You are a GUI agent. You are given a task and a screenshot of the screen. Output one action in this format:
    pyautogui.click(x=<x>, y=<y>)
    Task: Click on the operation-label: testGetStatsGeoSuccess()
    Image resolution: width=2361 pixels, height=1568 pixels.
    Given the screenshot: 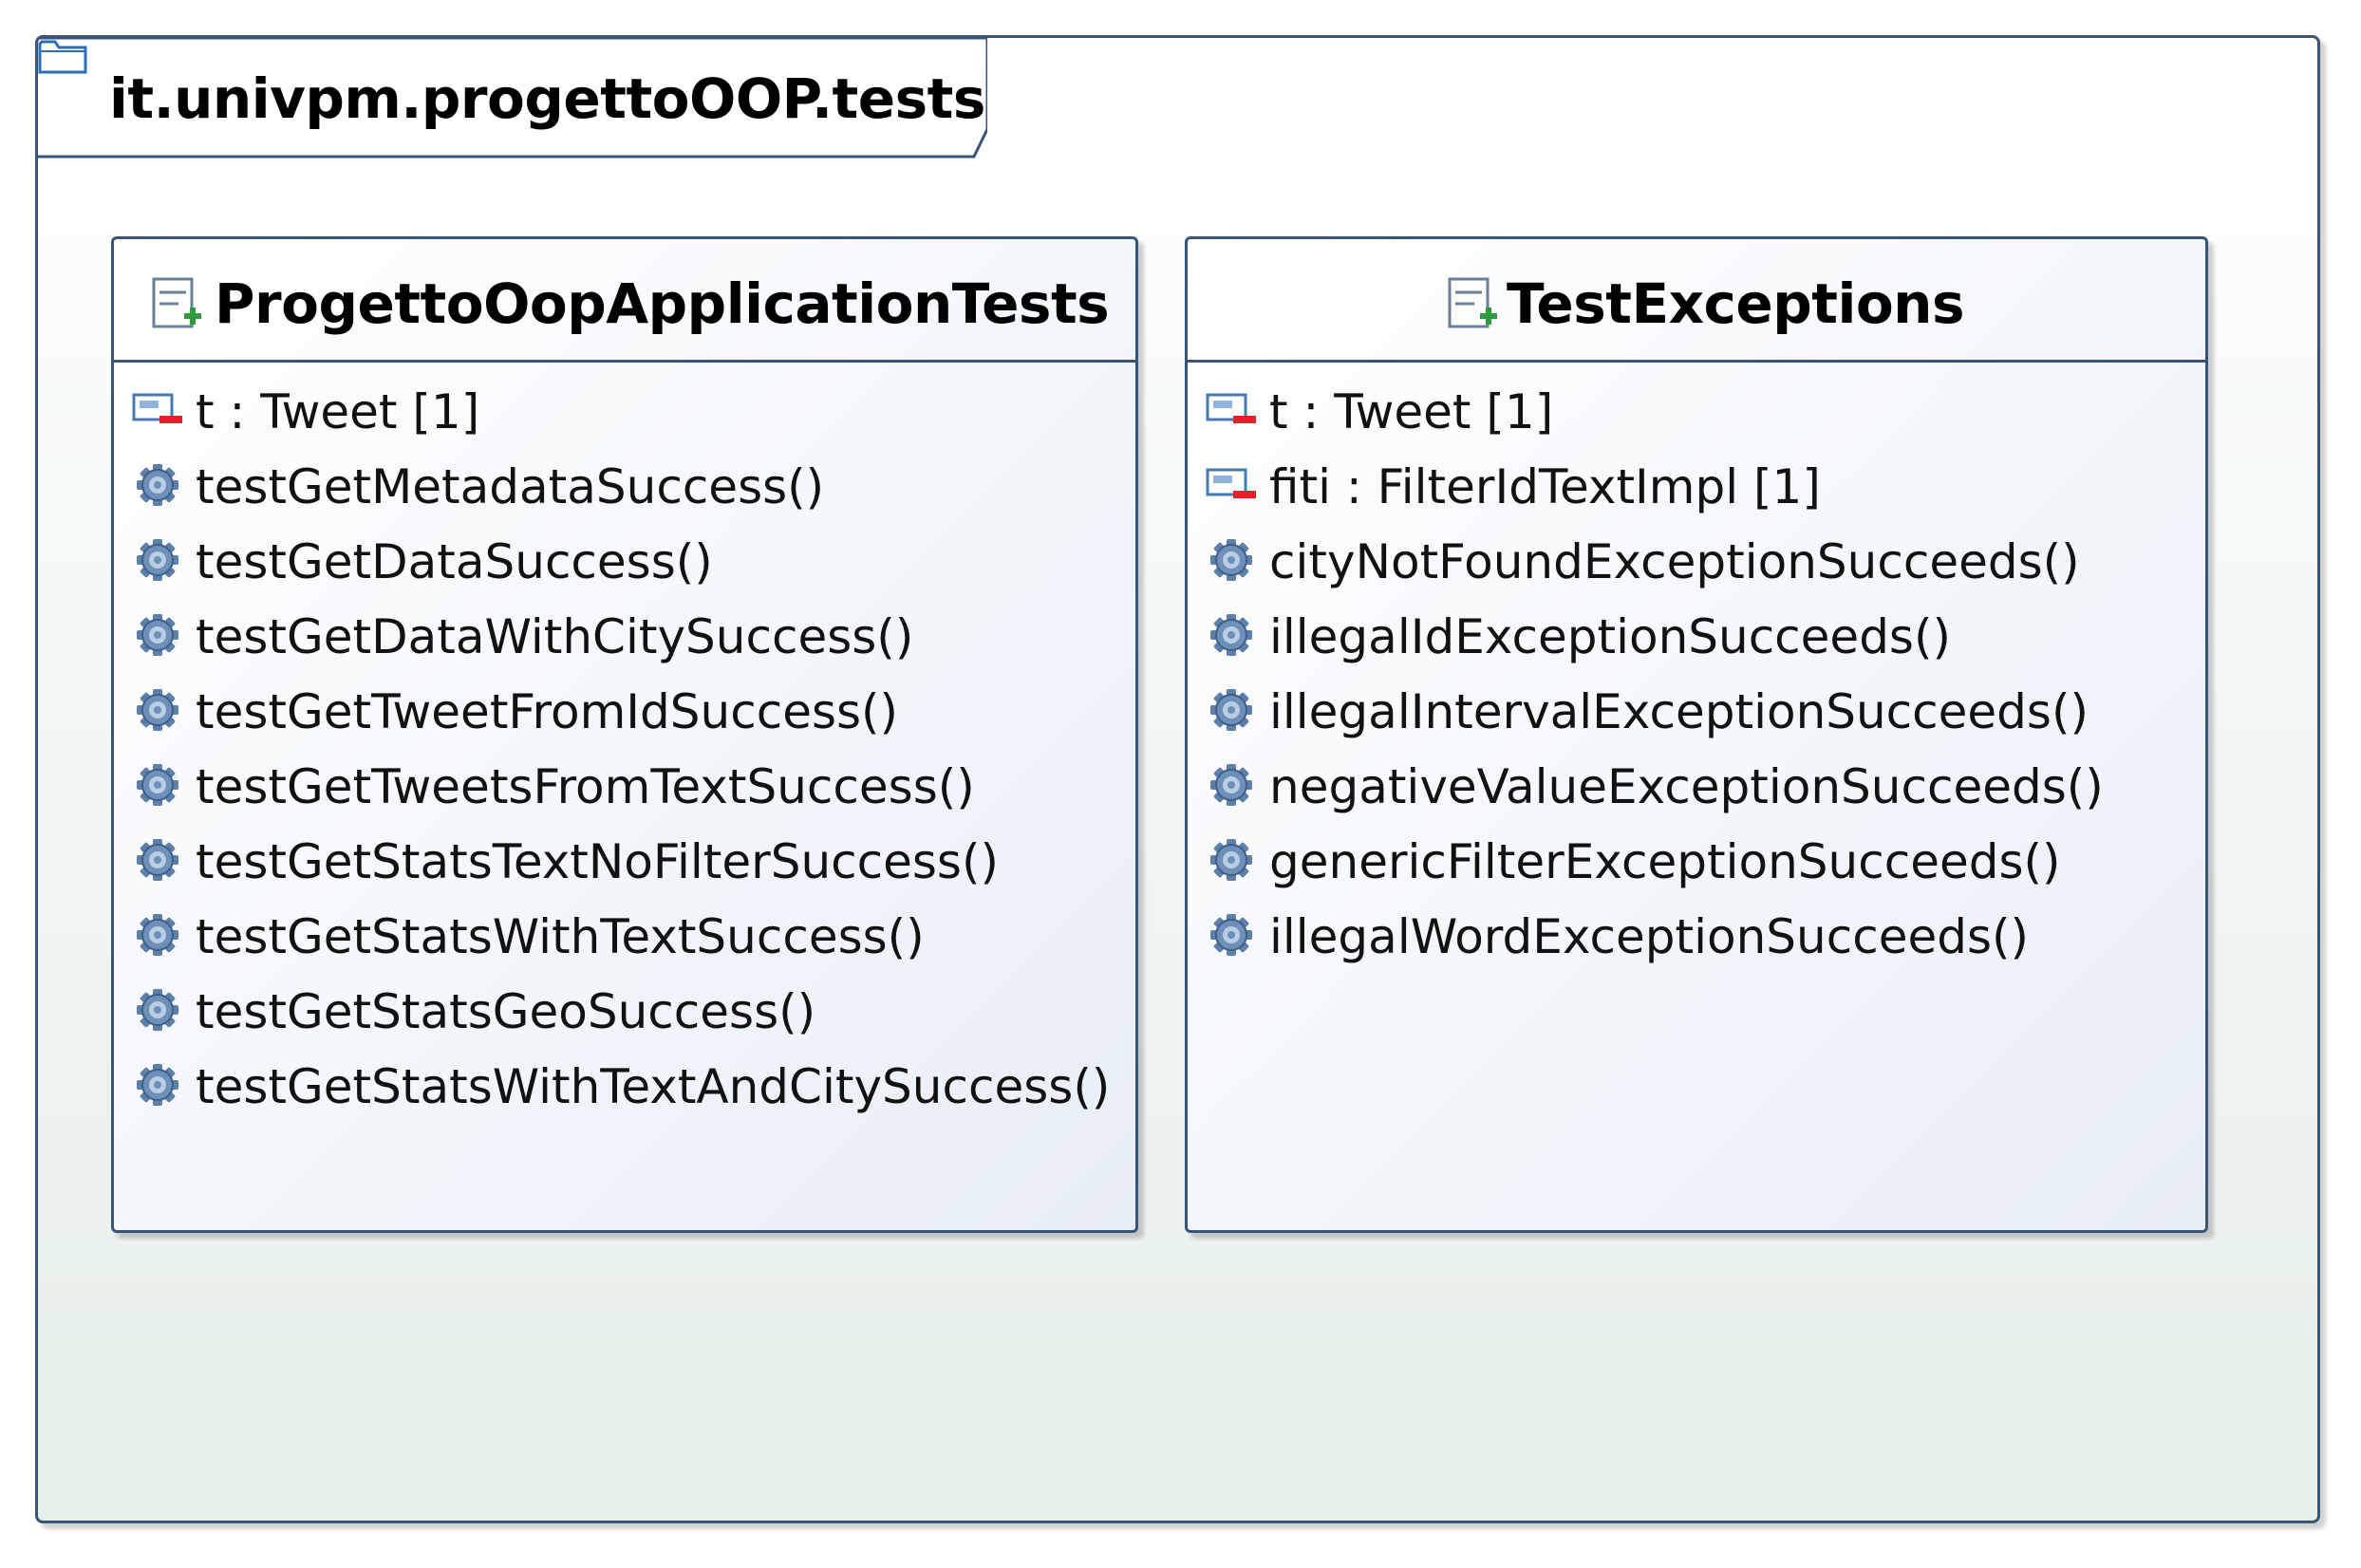 What is the action you would take?
    pyautogui.click(x=506, y=1011)
    